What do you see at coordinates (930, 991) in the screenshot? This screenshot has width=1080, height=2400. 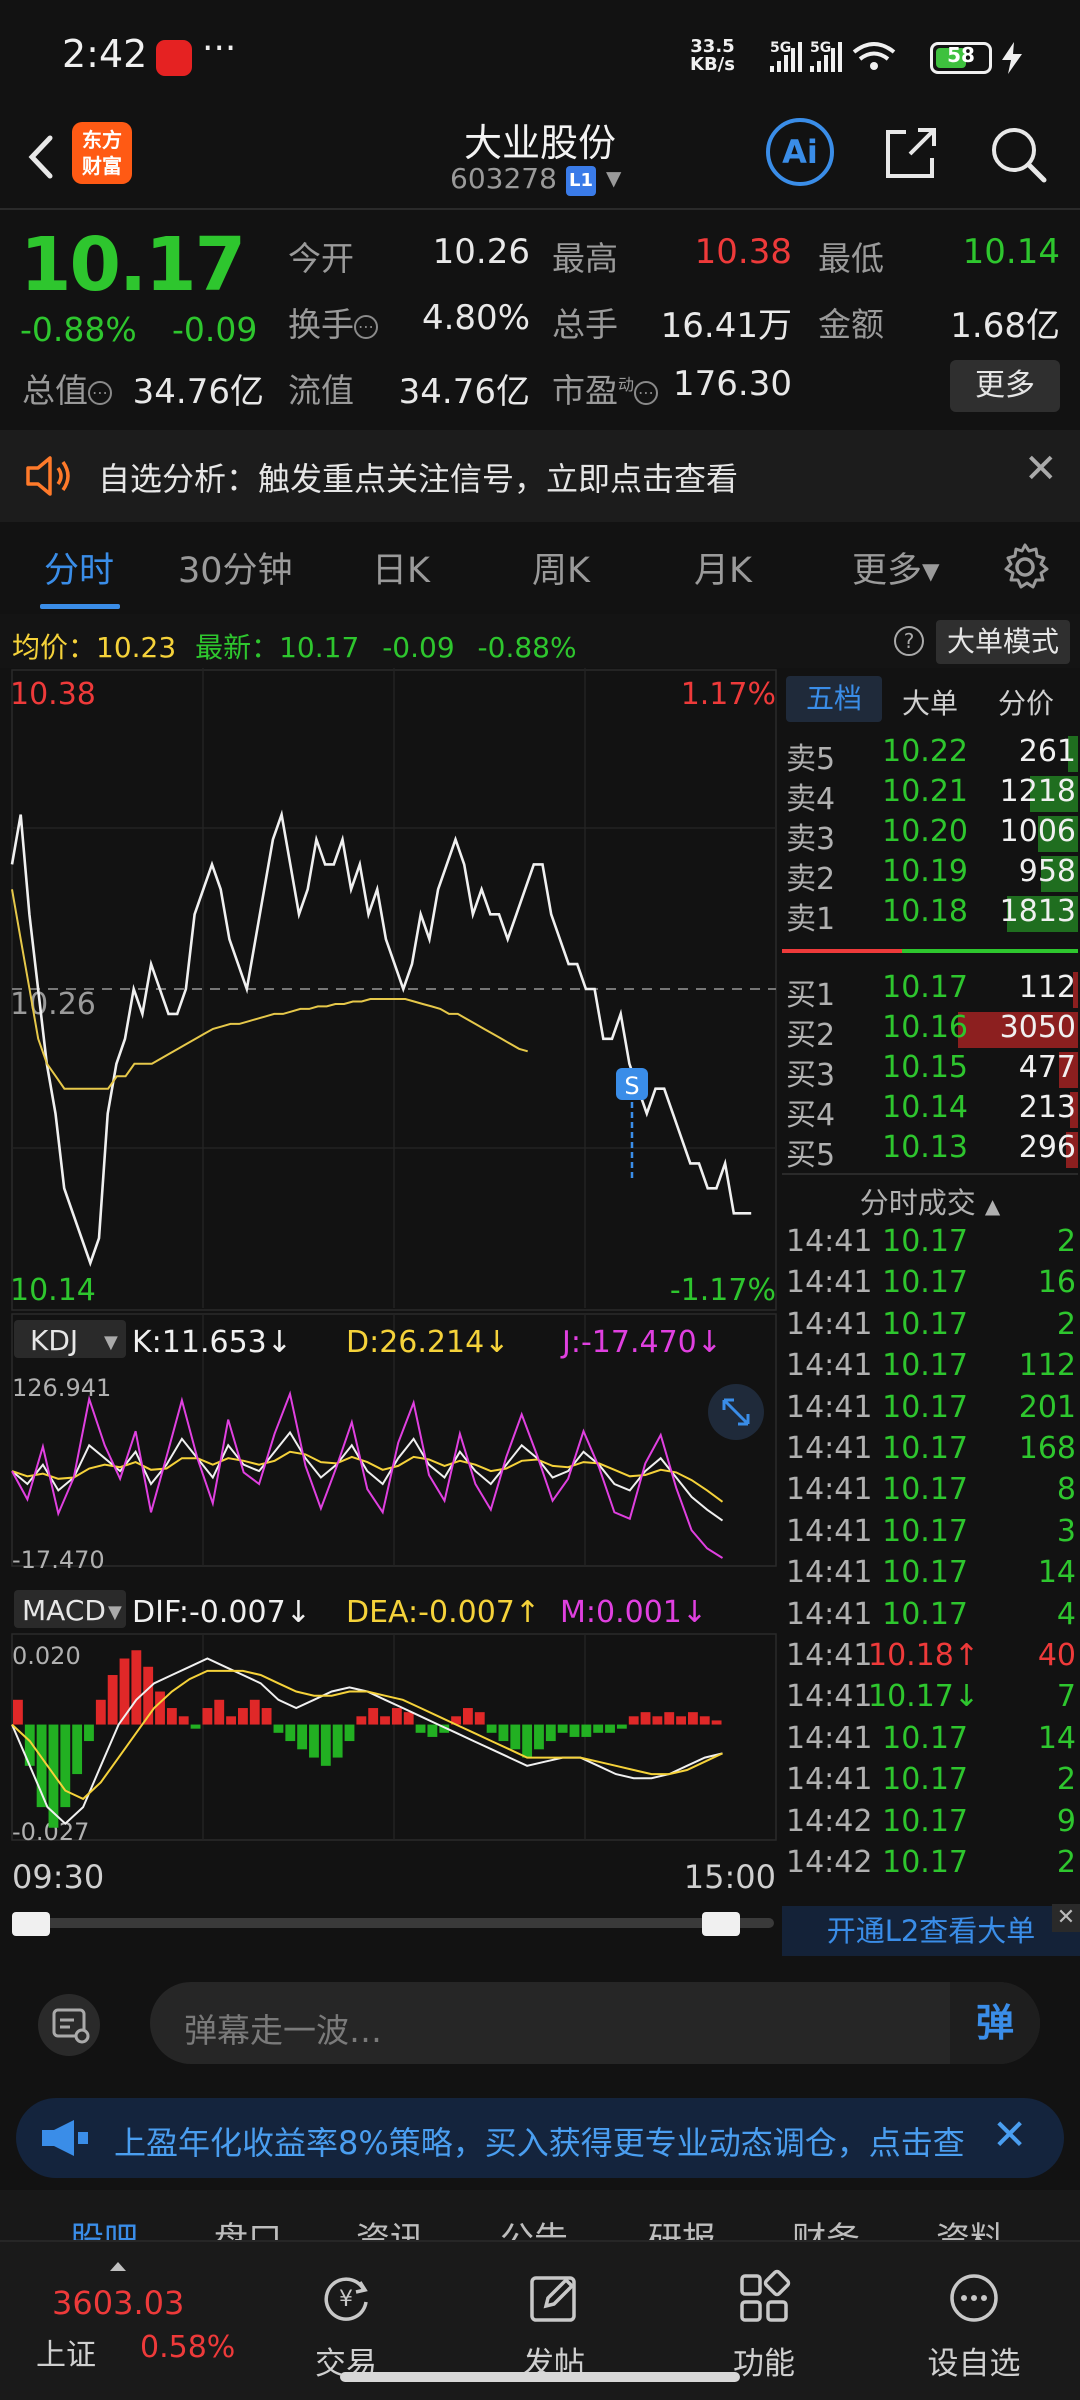 I see `buy-level-row: 买1 10.17 112` at bounding box center [930, 991].